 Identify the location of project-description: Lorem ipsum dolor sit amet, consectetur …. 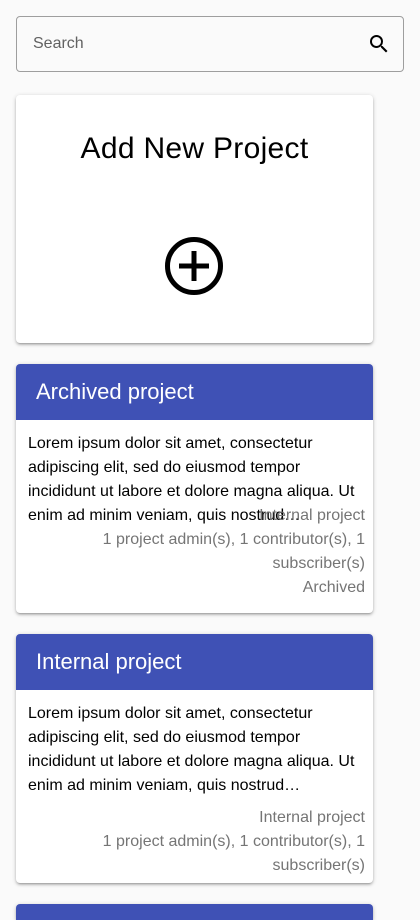
(191, 749).